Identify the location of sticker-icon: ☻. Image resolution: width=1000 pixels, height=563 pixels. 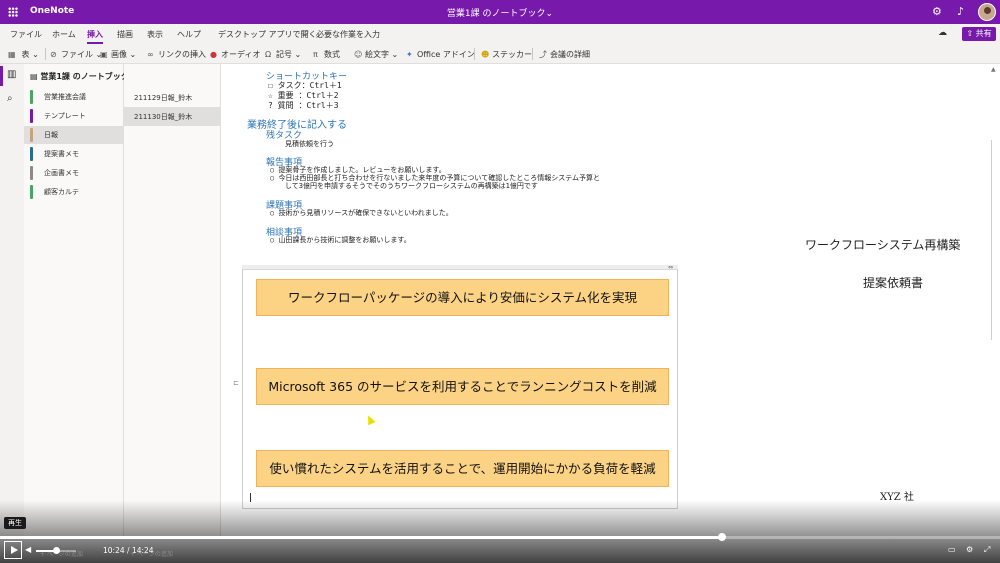
(485, 54).